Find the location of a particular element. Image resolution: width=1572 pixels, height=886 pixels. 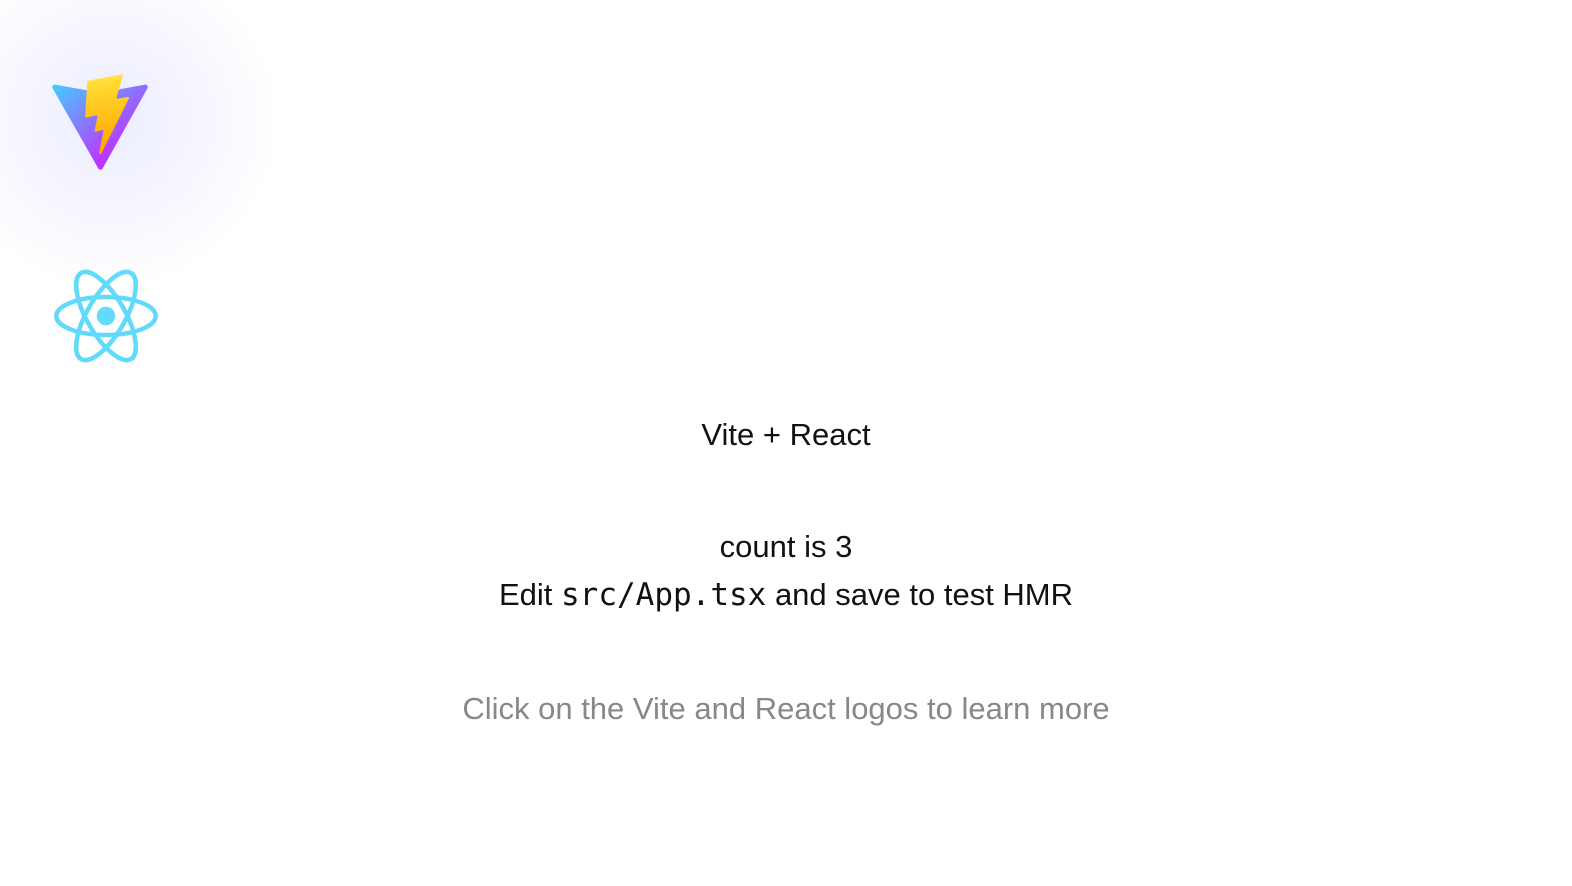

hmr-suffix: and save to test HMR is located at coordinates (920, 594).